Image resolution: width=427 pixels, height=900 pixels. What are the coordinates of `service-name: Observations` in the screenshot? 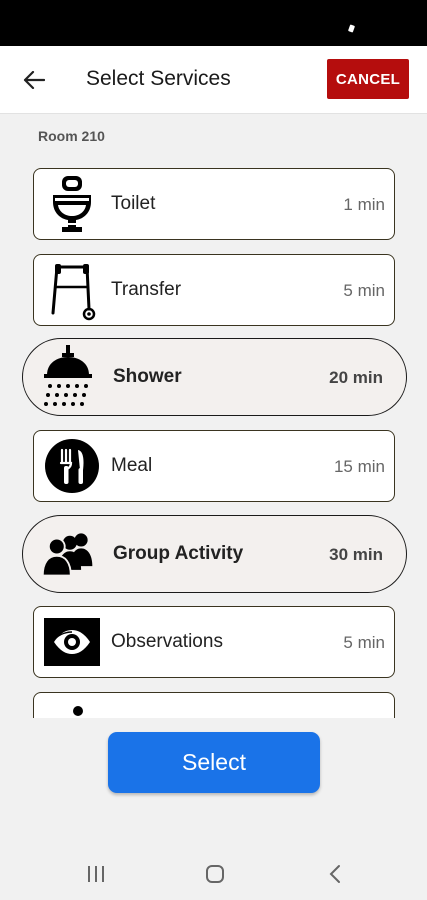 It's located at (167, 641).